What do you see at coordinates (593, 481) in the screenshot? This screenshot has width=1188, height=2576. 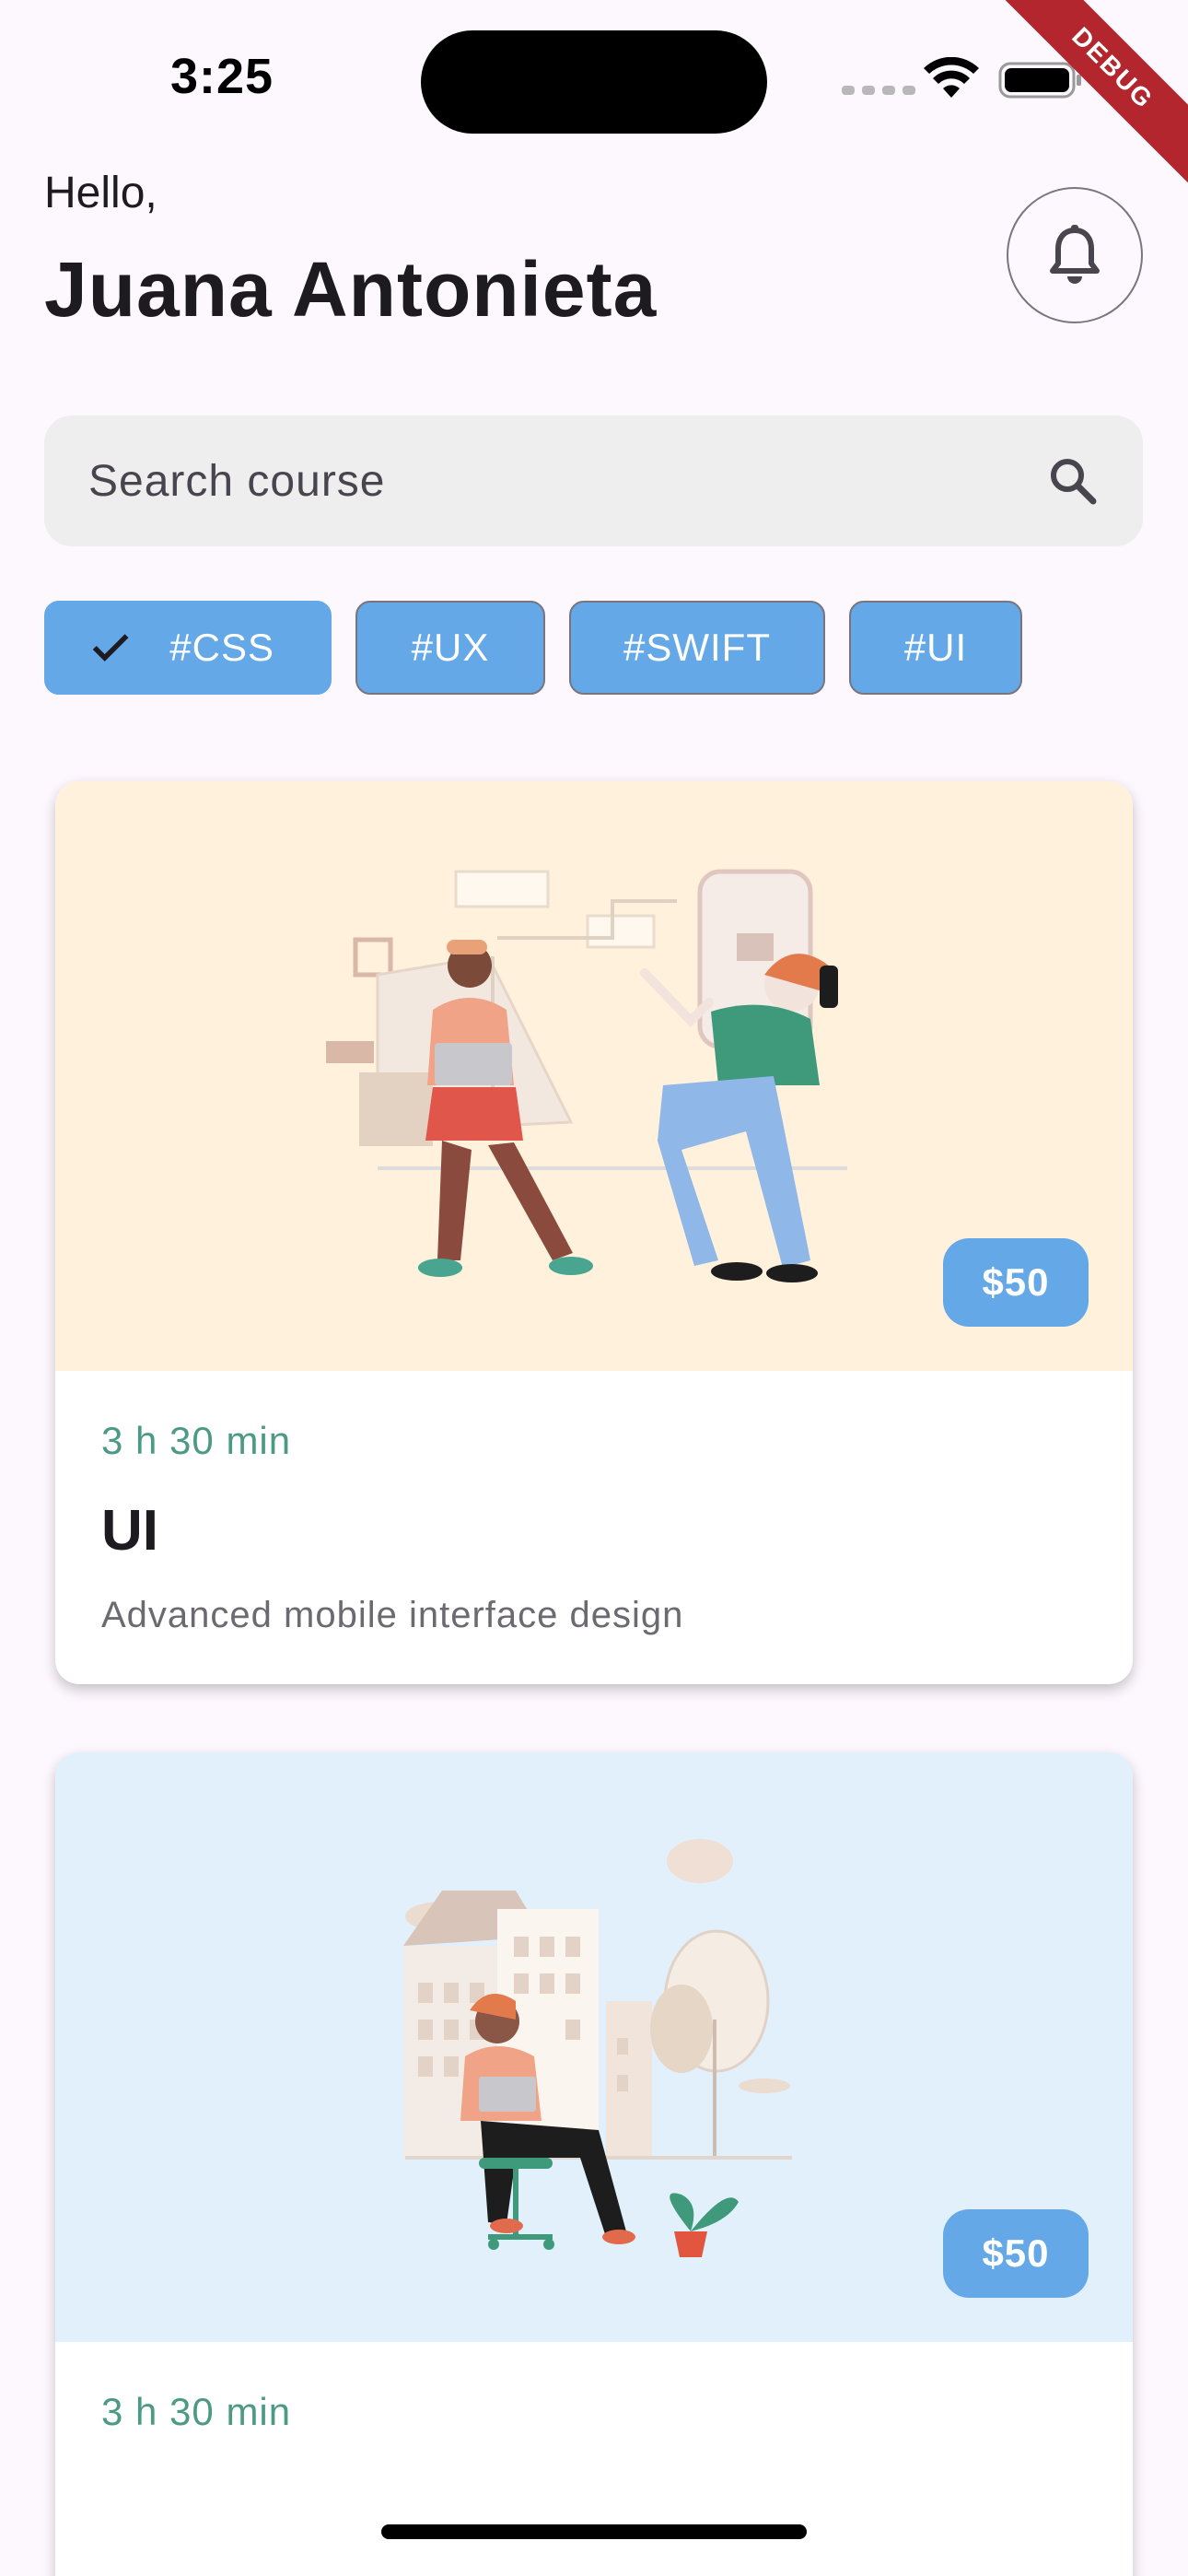 I see `search-input: Search course` at bounding box center [593, 481].